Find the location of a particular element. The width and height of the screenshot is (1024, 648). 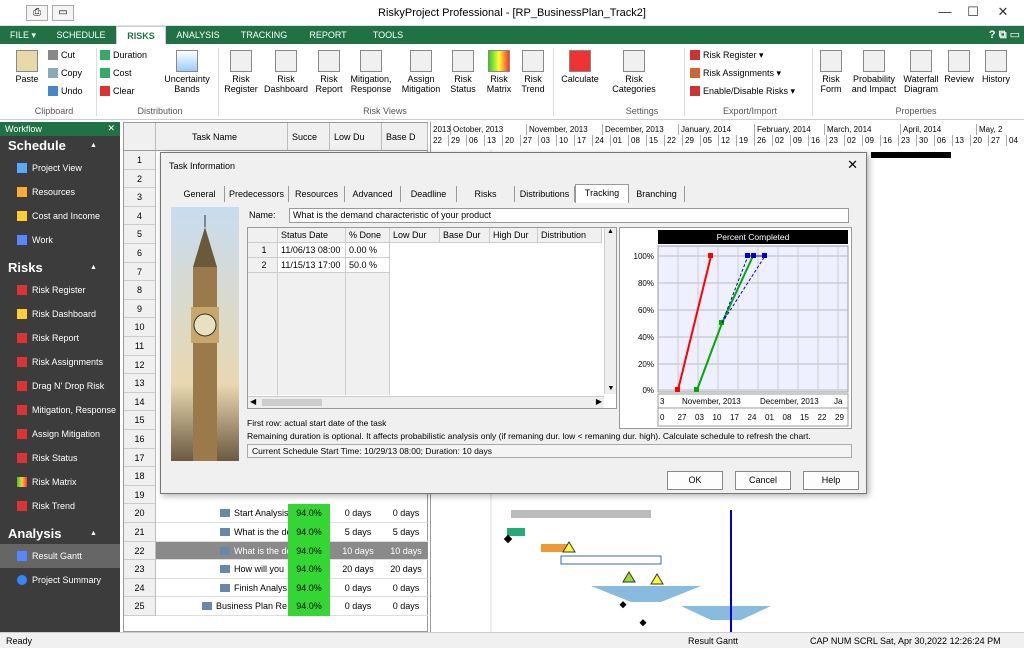

workflow-item-resources: Resources is located at coordinates (60, 192).